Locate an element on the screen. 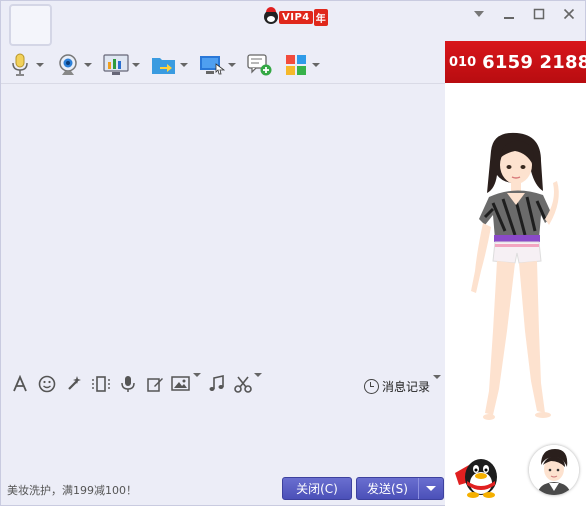  vip-badge: VIP4 年 is located at coordinates (296, 16).